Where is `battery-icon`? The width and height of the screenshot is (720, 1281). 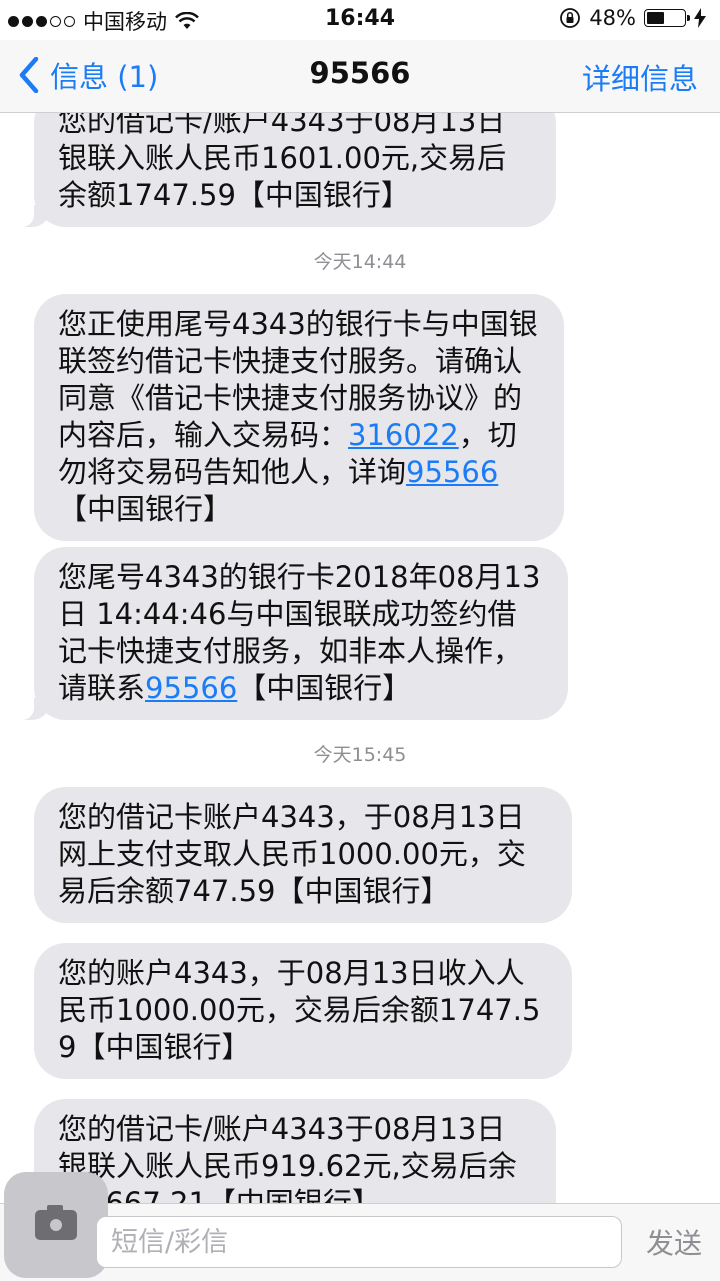
battery-icon is located at coordinates (667, 18).